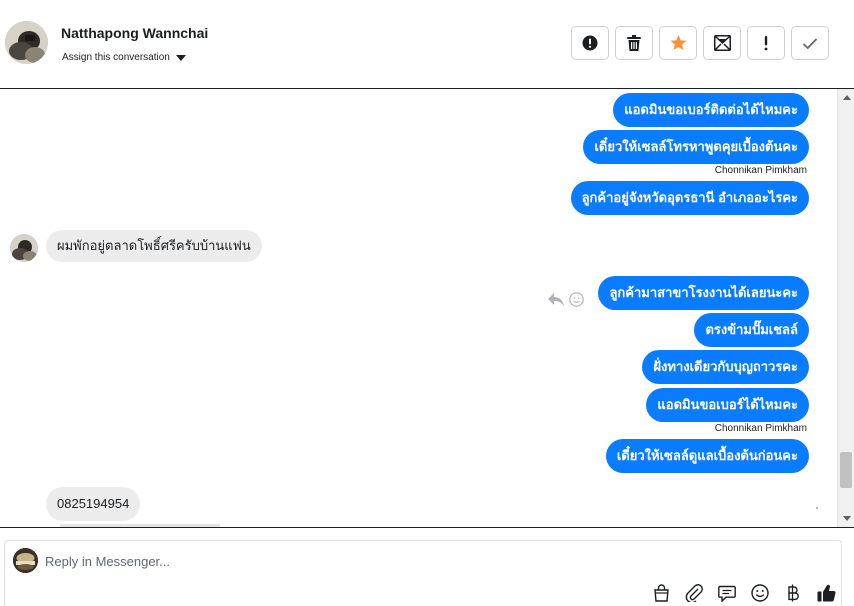  Describe the element at coordinates (725, 367) in the screenshot. I see `outgoing-message: ฝั่งทางเดียวกับบุญถาวรคะ` at that location.